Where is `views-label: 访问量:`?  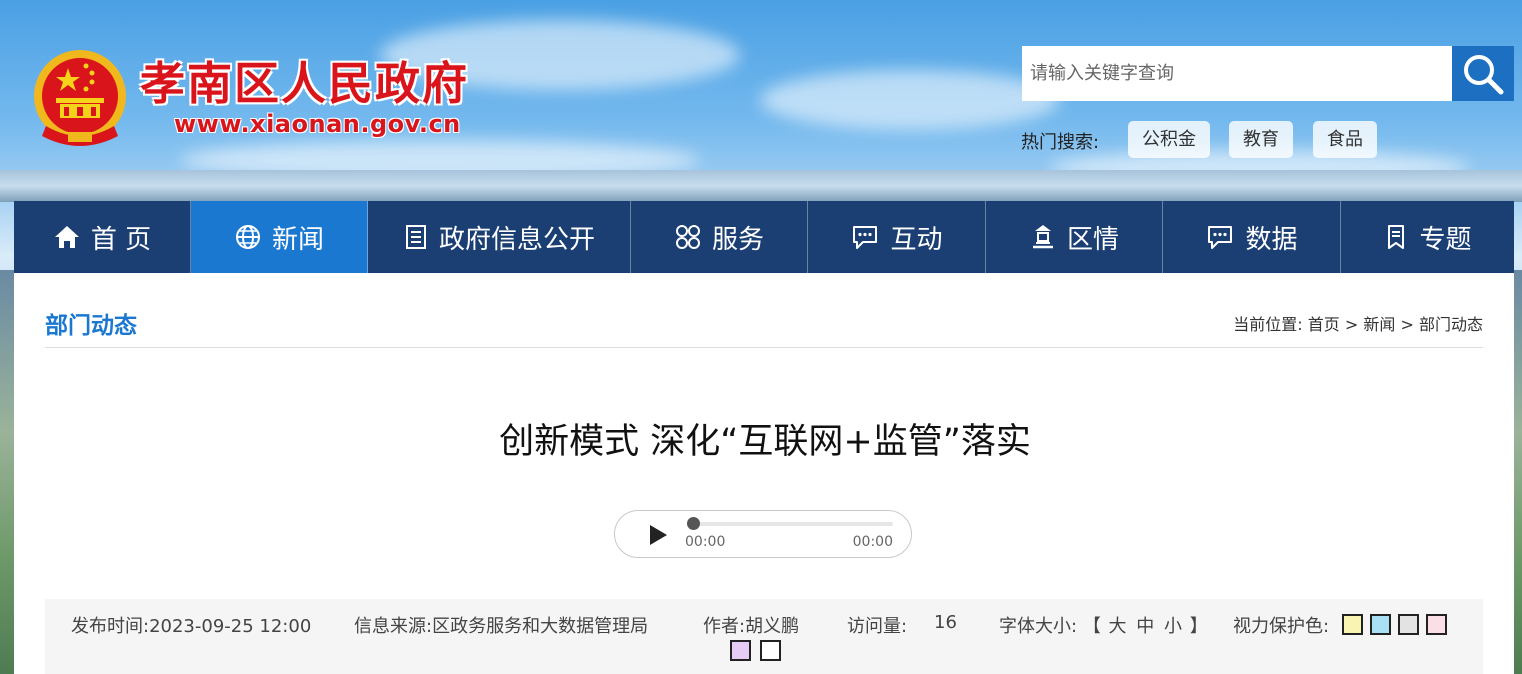
views-label: 访问量: is located at coordinates (877, 626).